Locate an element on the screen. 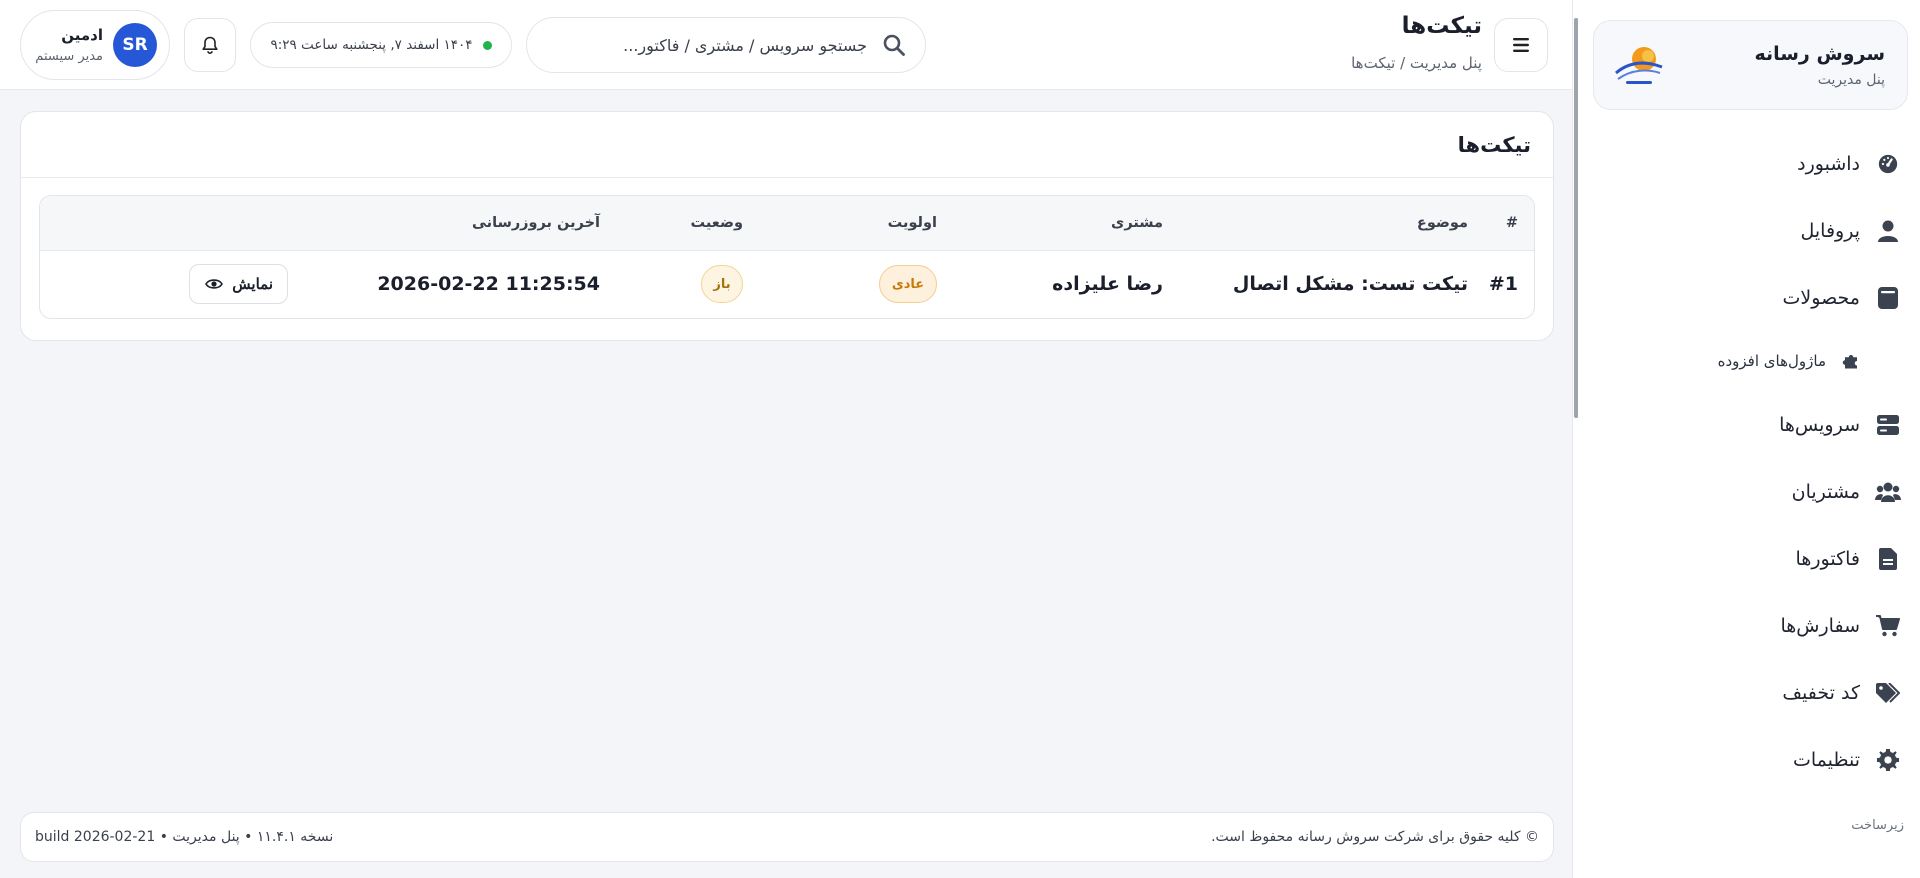 The image size is (1920, 878). brand-title: سروش رسانه is located at coordinates (1819, 54).